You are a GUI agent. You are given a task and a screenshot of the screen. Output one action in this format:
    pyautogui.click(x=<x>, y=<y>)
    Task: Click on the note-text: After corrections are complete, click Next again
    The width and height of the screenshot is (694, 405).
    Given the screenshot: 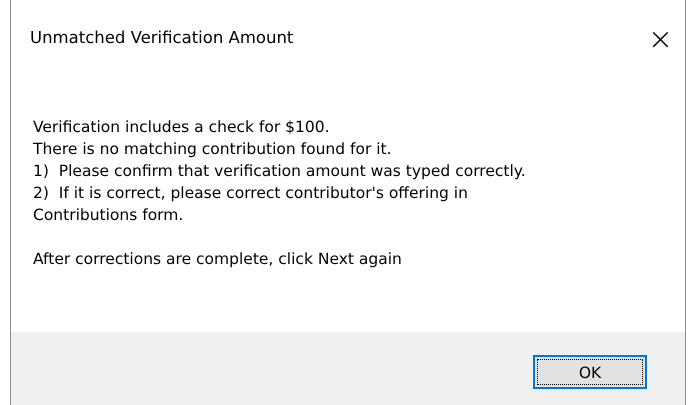 What is the action you would take?
    pyautogui.click(x=218, y=259)
    